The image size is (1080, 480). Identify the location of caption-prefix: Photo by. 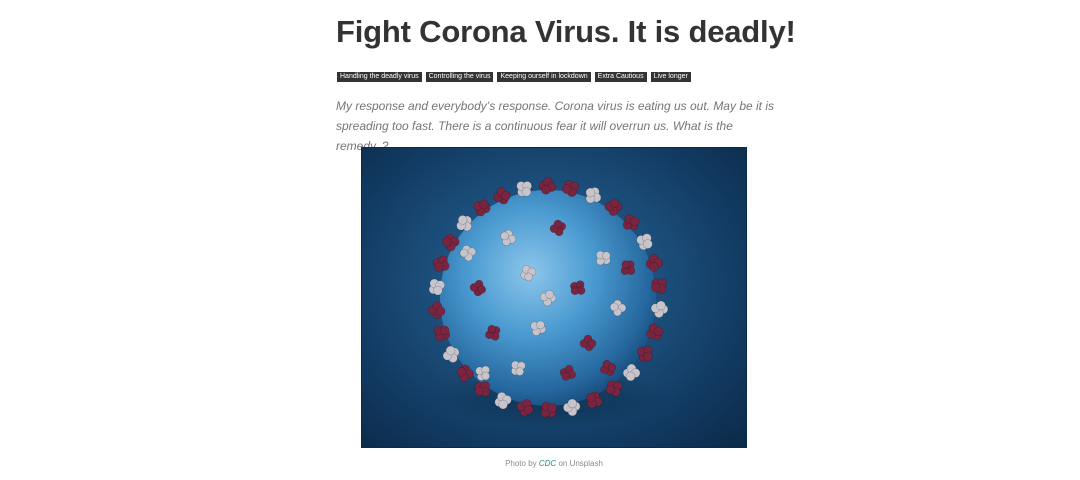
(521, 463).